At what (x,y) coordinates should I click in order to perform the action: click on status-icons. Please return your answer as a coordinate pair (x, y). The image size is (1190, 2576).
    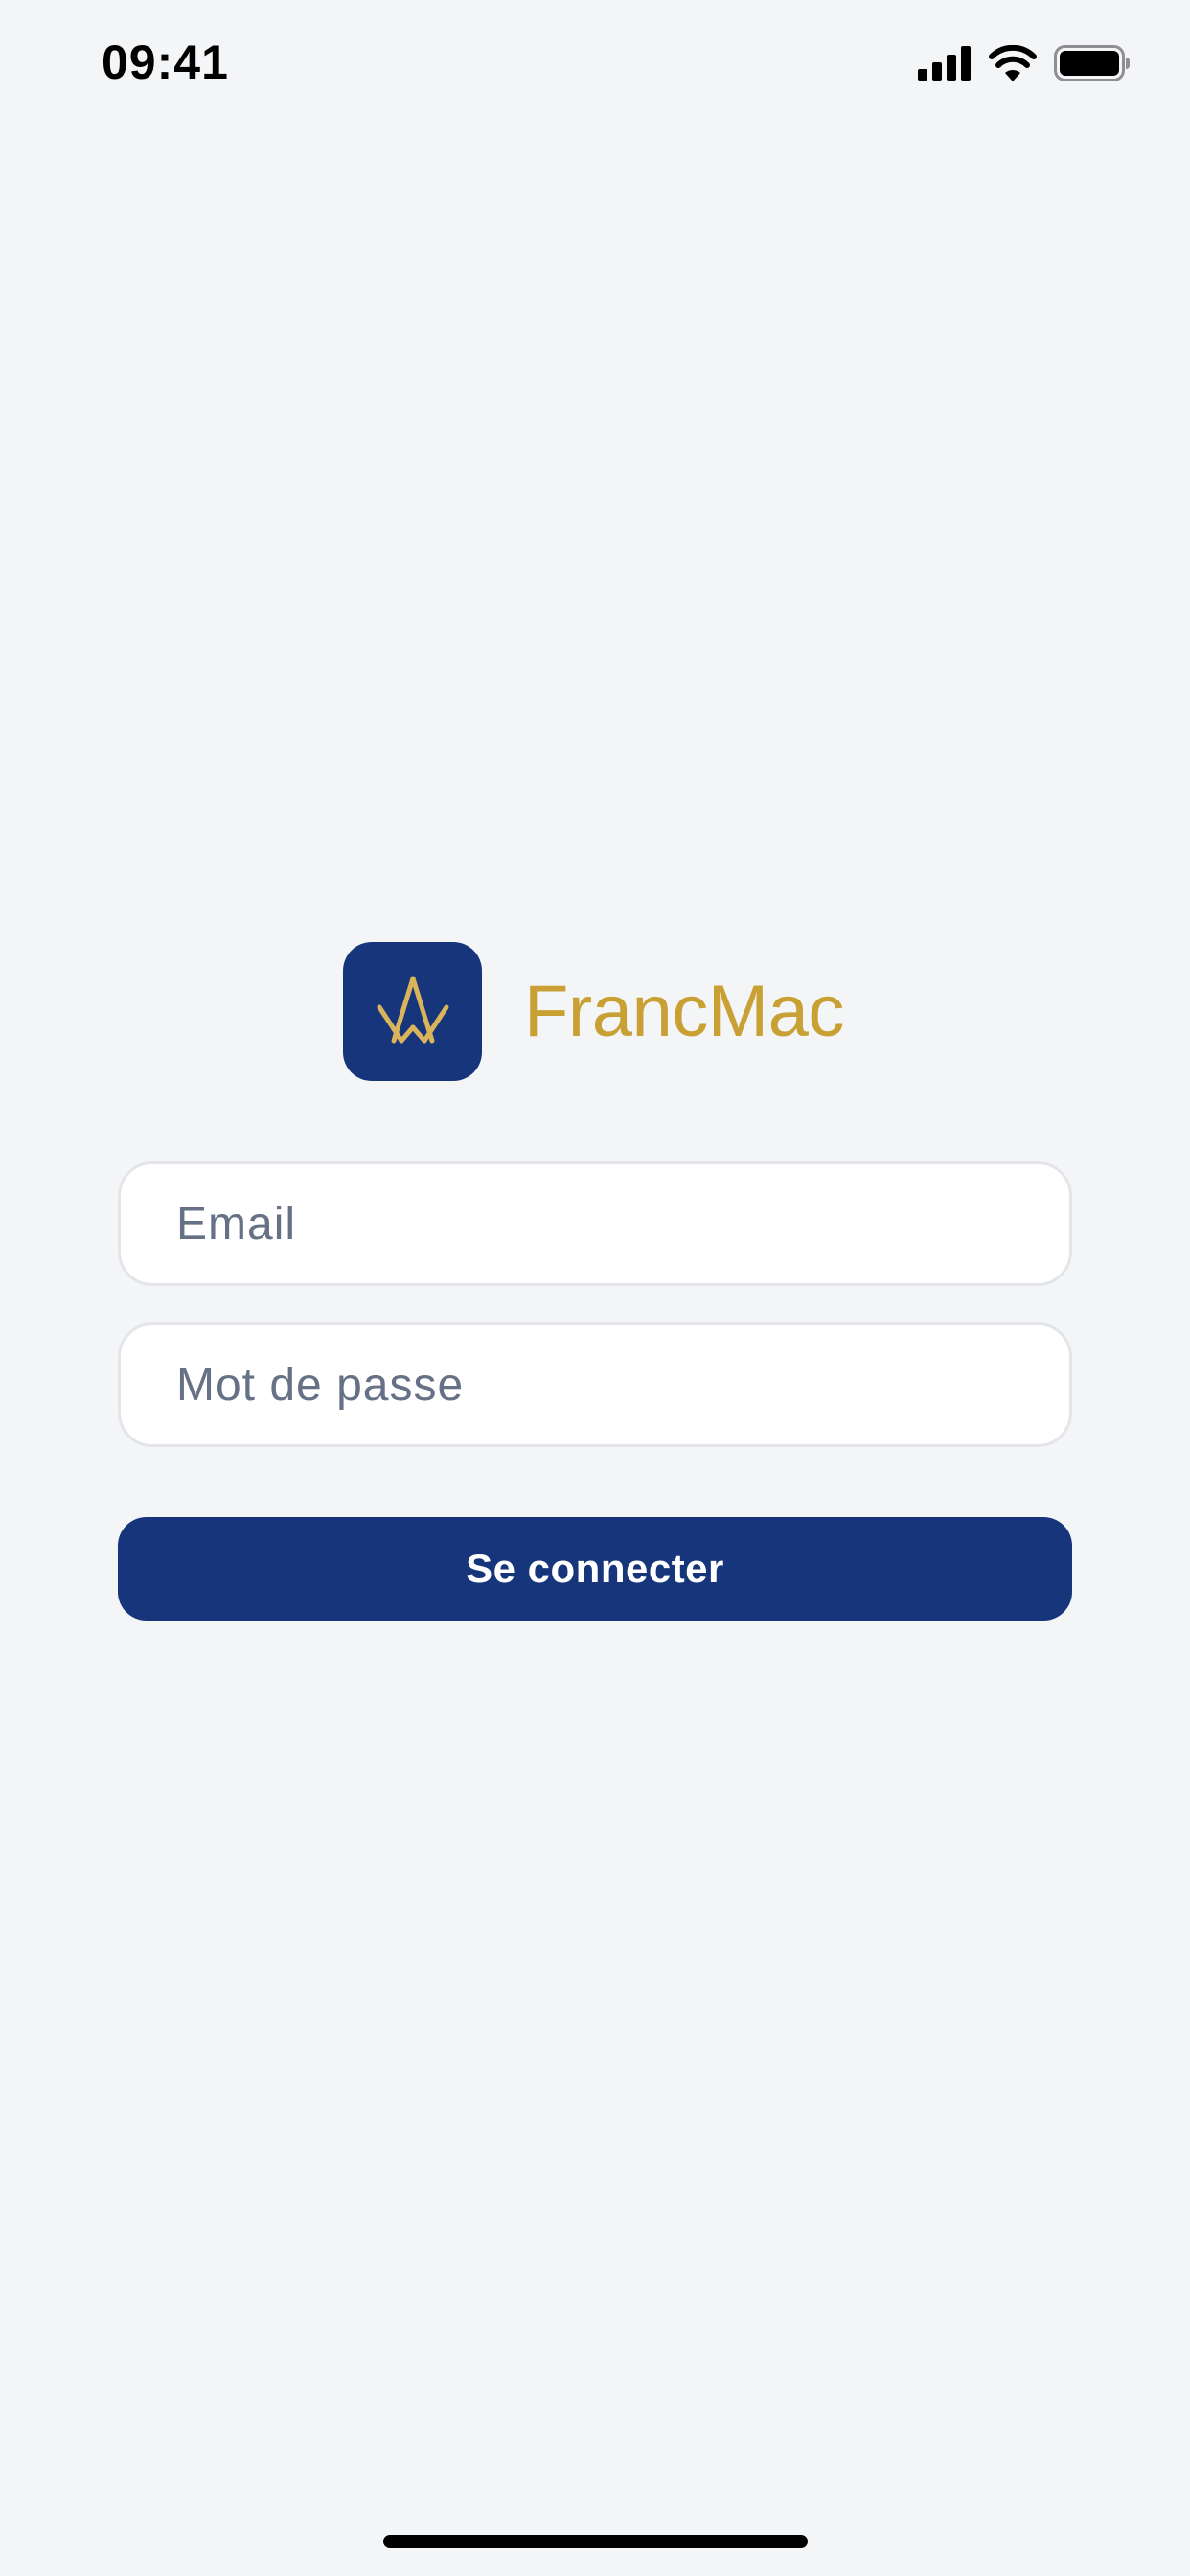
    Looking at the image, I should click on (1025, 65).